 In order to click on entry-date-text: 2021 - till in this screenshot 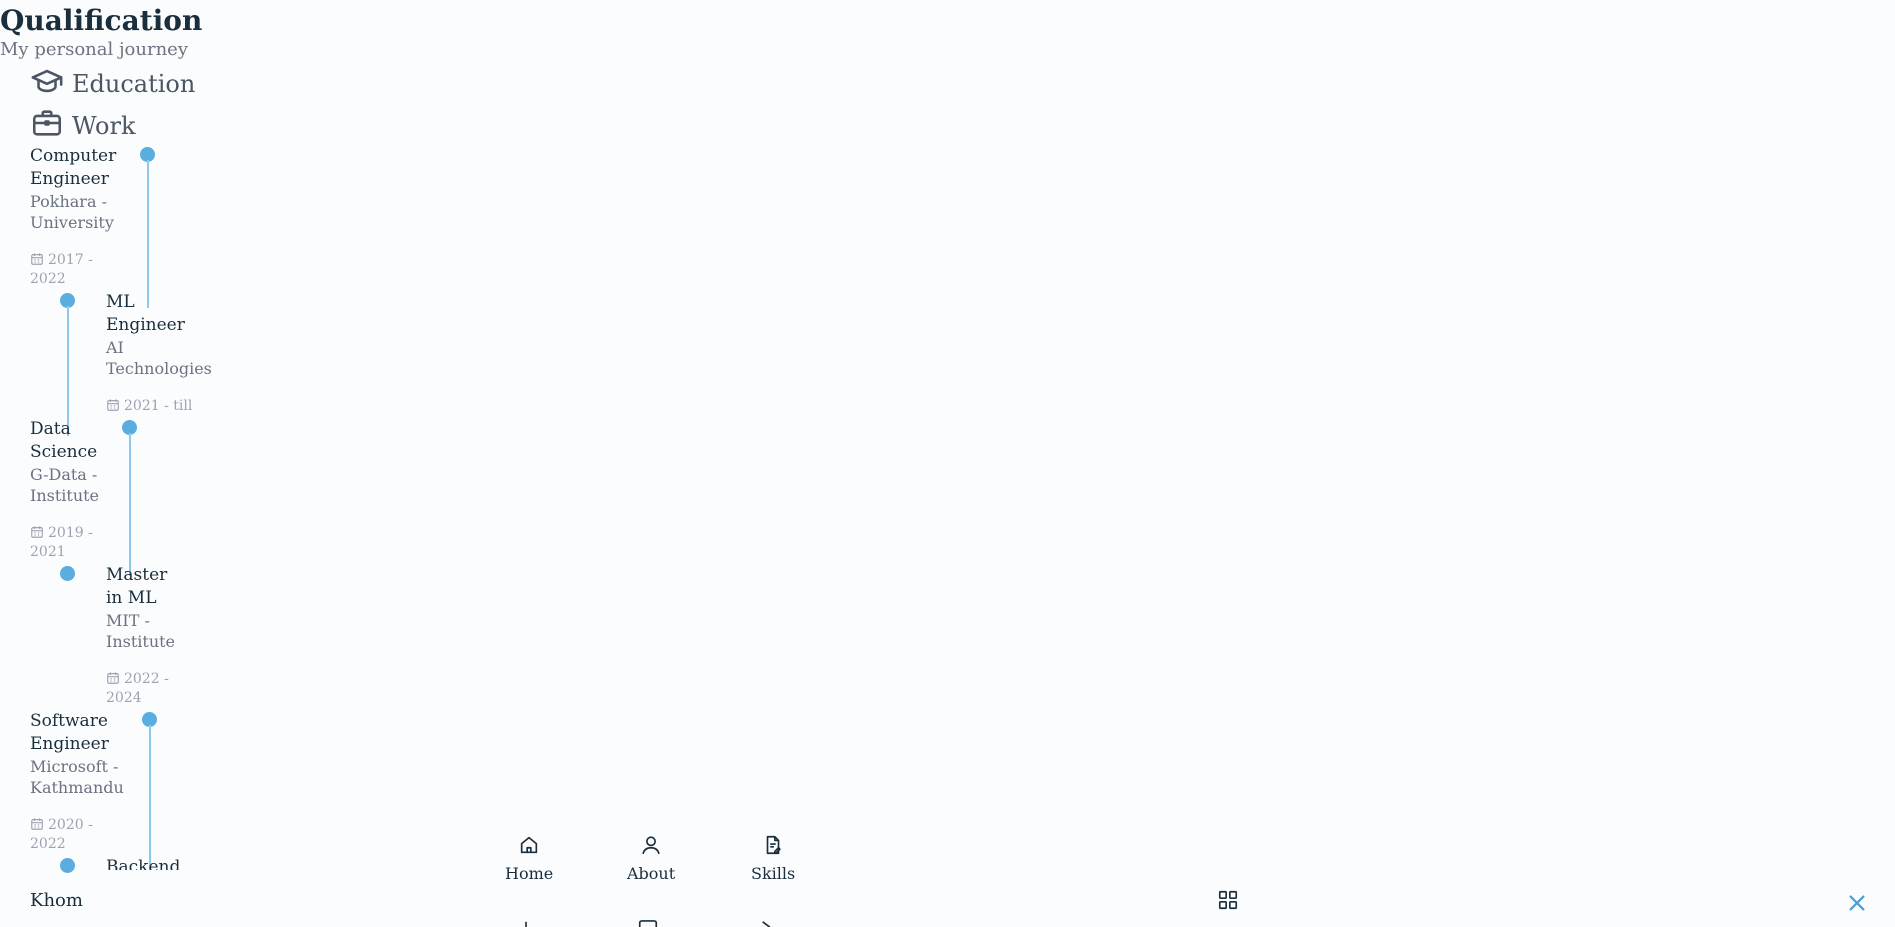, I will do `click(158, 406)`.